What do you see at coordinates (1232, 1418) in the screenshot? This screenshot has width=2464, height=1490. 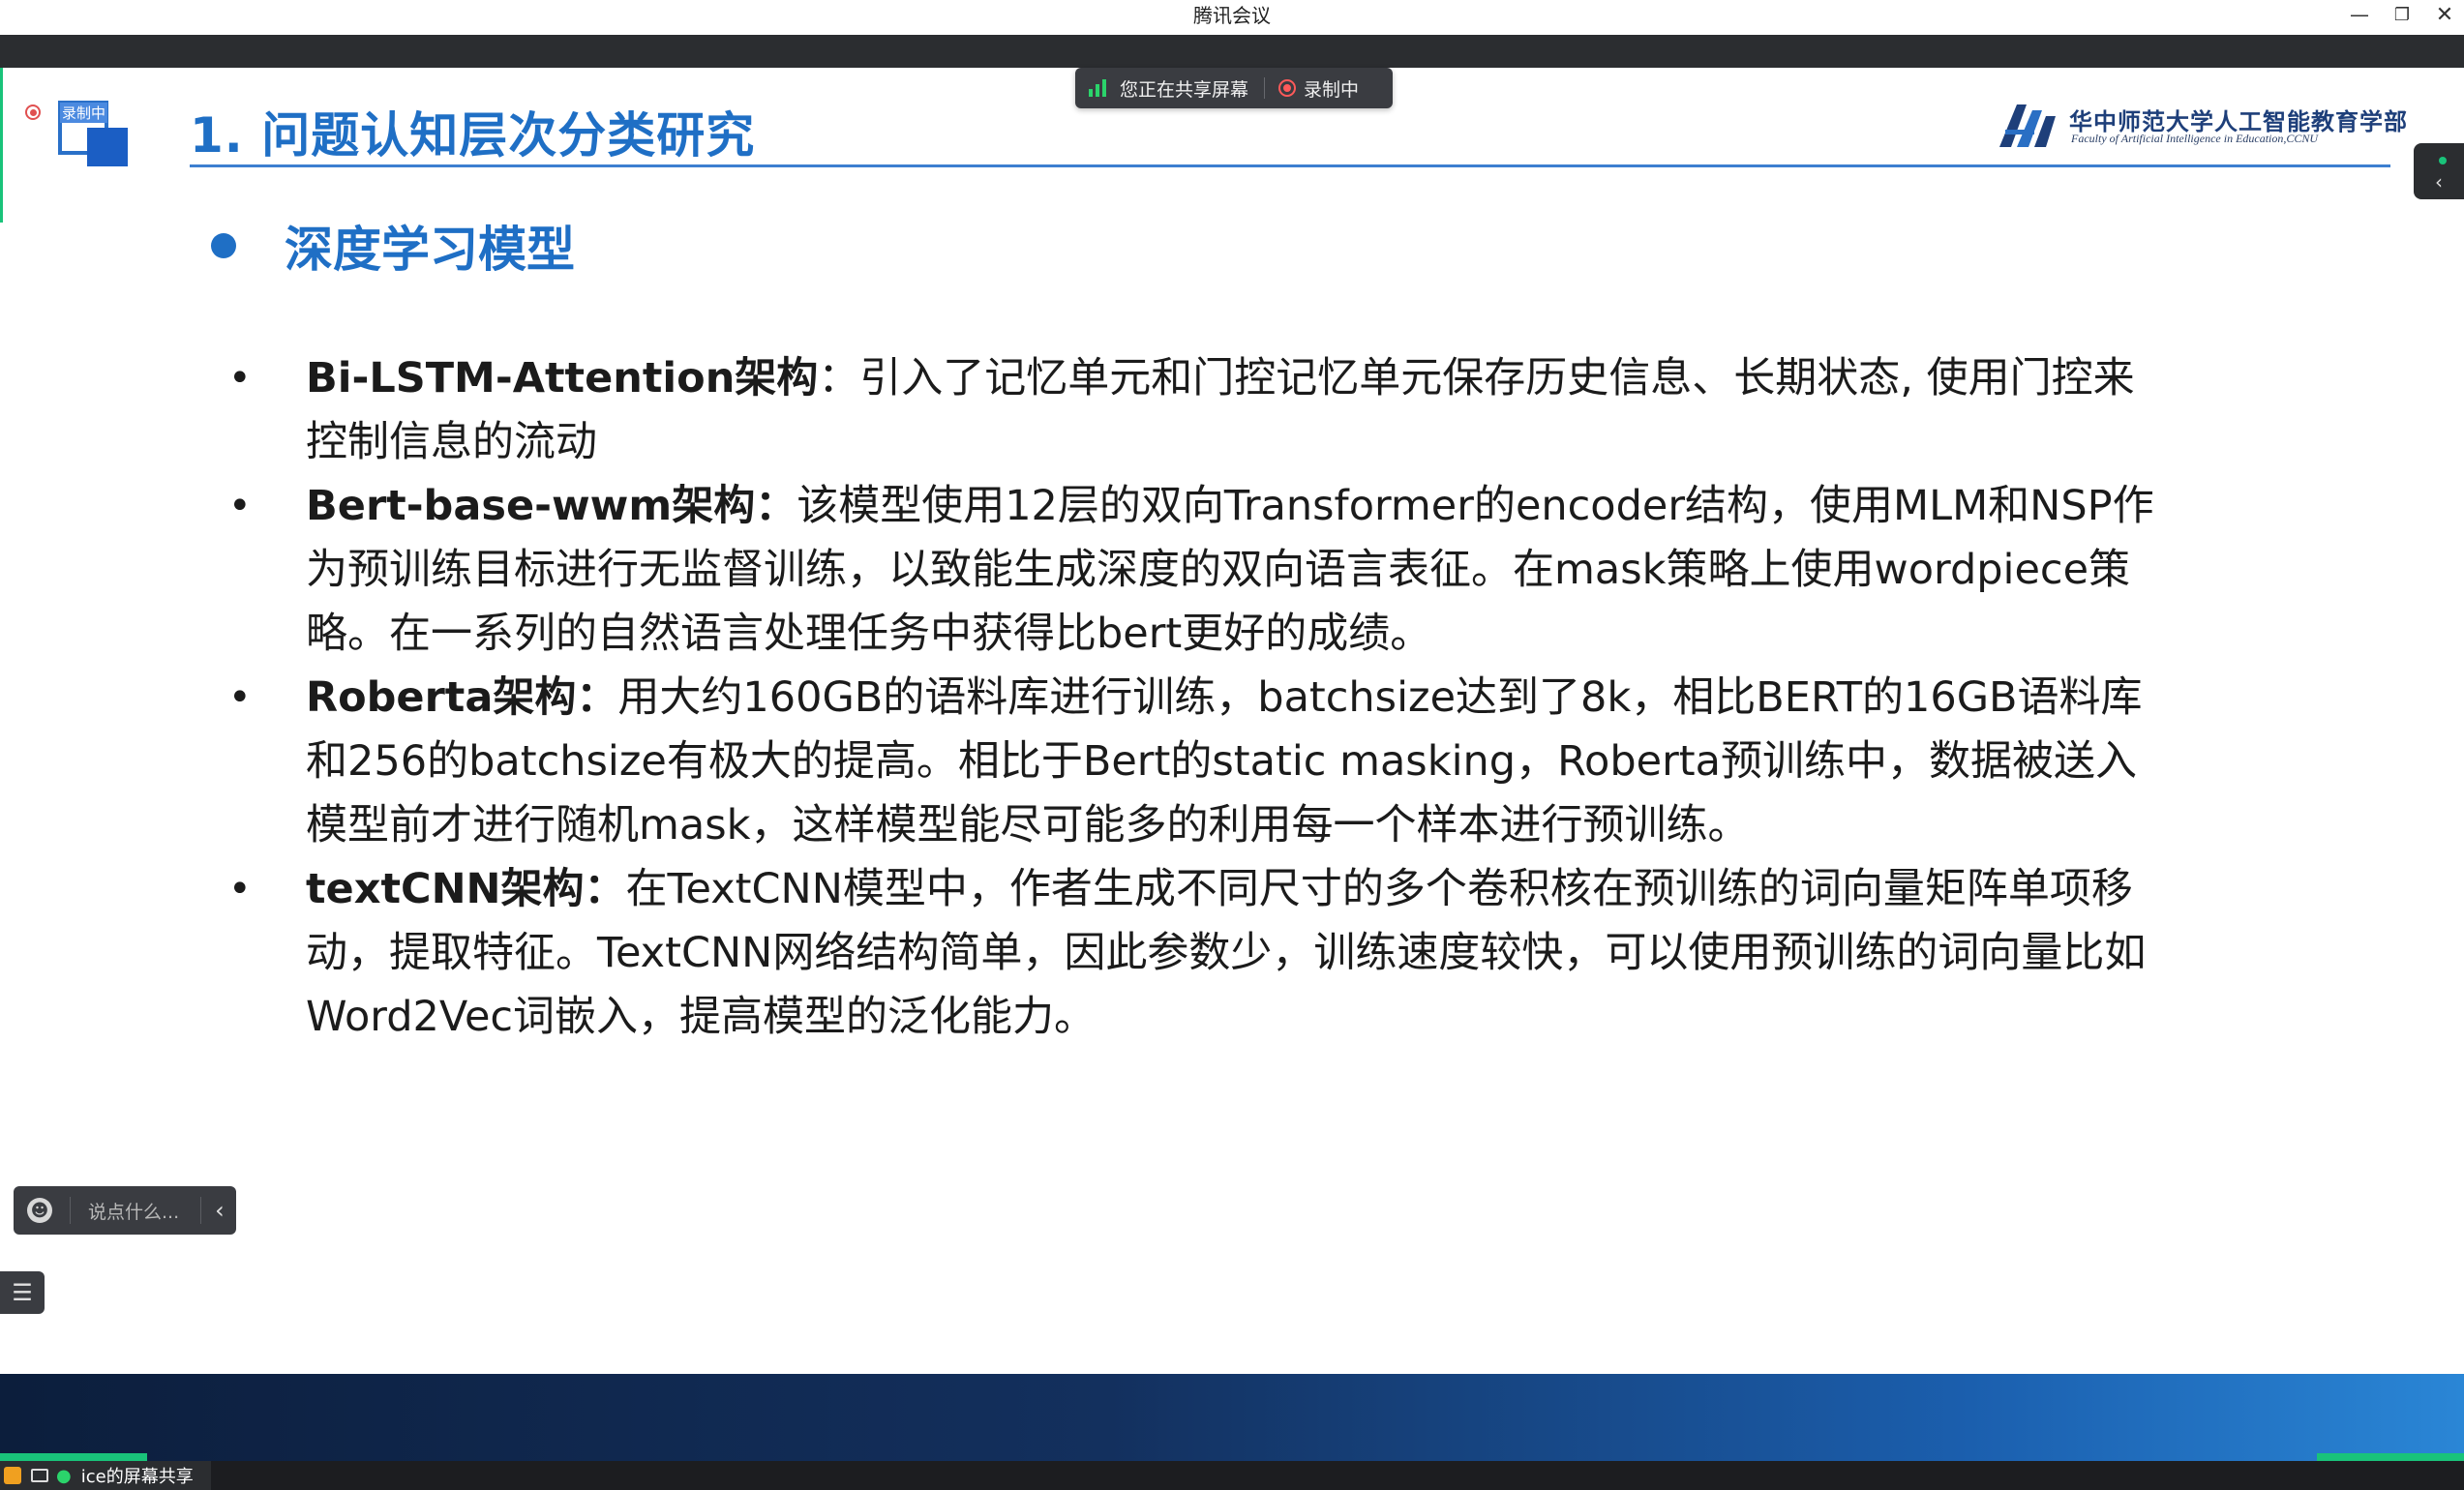 I see `slide-footer-band` at bounding box center [1232, 1418].